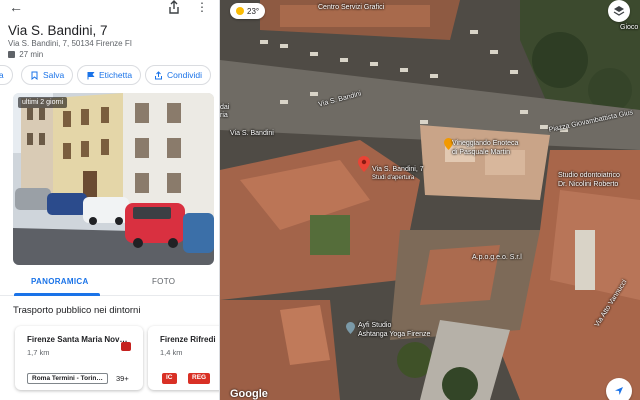 Image resolution: width=640 pixels, height=400 pixels. I want to click on layers-icon, so click(619, 11).